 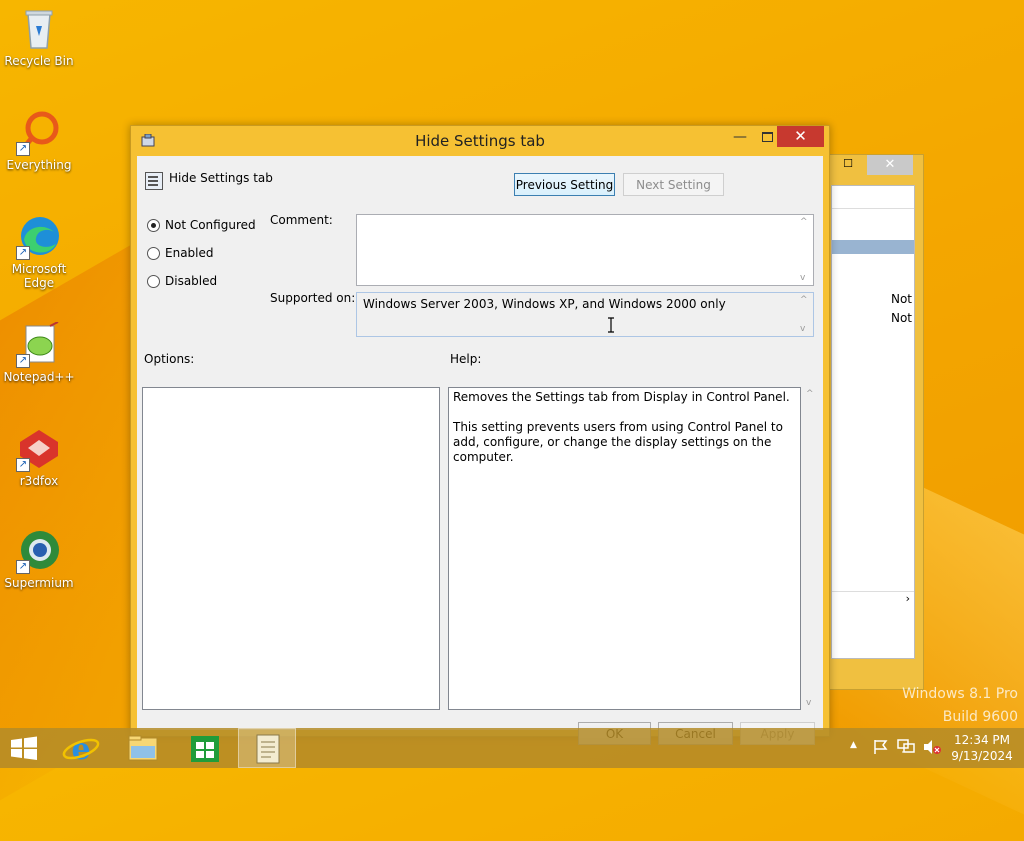 What do you see at coordinates (980, 717) in the screenshot?
I see `windows-build-watermark: Build 9600` at bounding box center [980, 717].